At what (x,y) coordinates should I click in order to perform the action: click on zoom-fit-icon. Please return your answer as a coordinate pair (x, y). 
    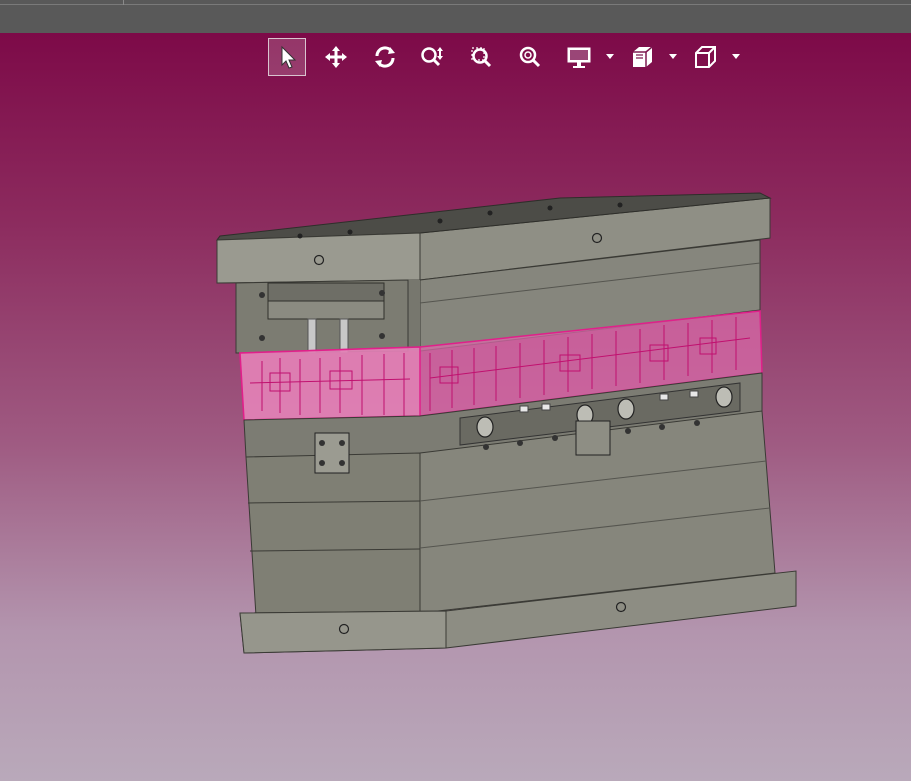
    Looking at the image, I should click on (530, 57).